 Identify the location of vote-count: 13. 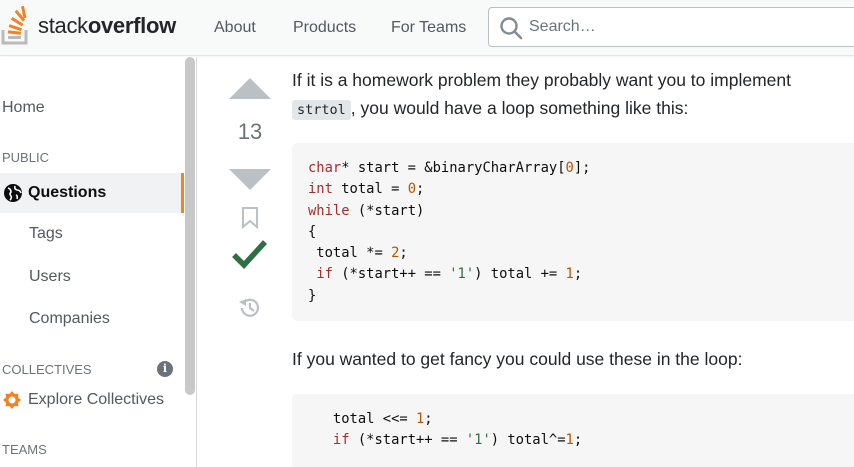
(250, 131).